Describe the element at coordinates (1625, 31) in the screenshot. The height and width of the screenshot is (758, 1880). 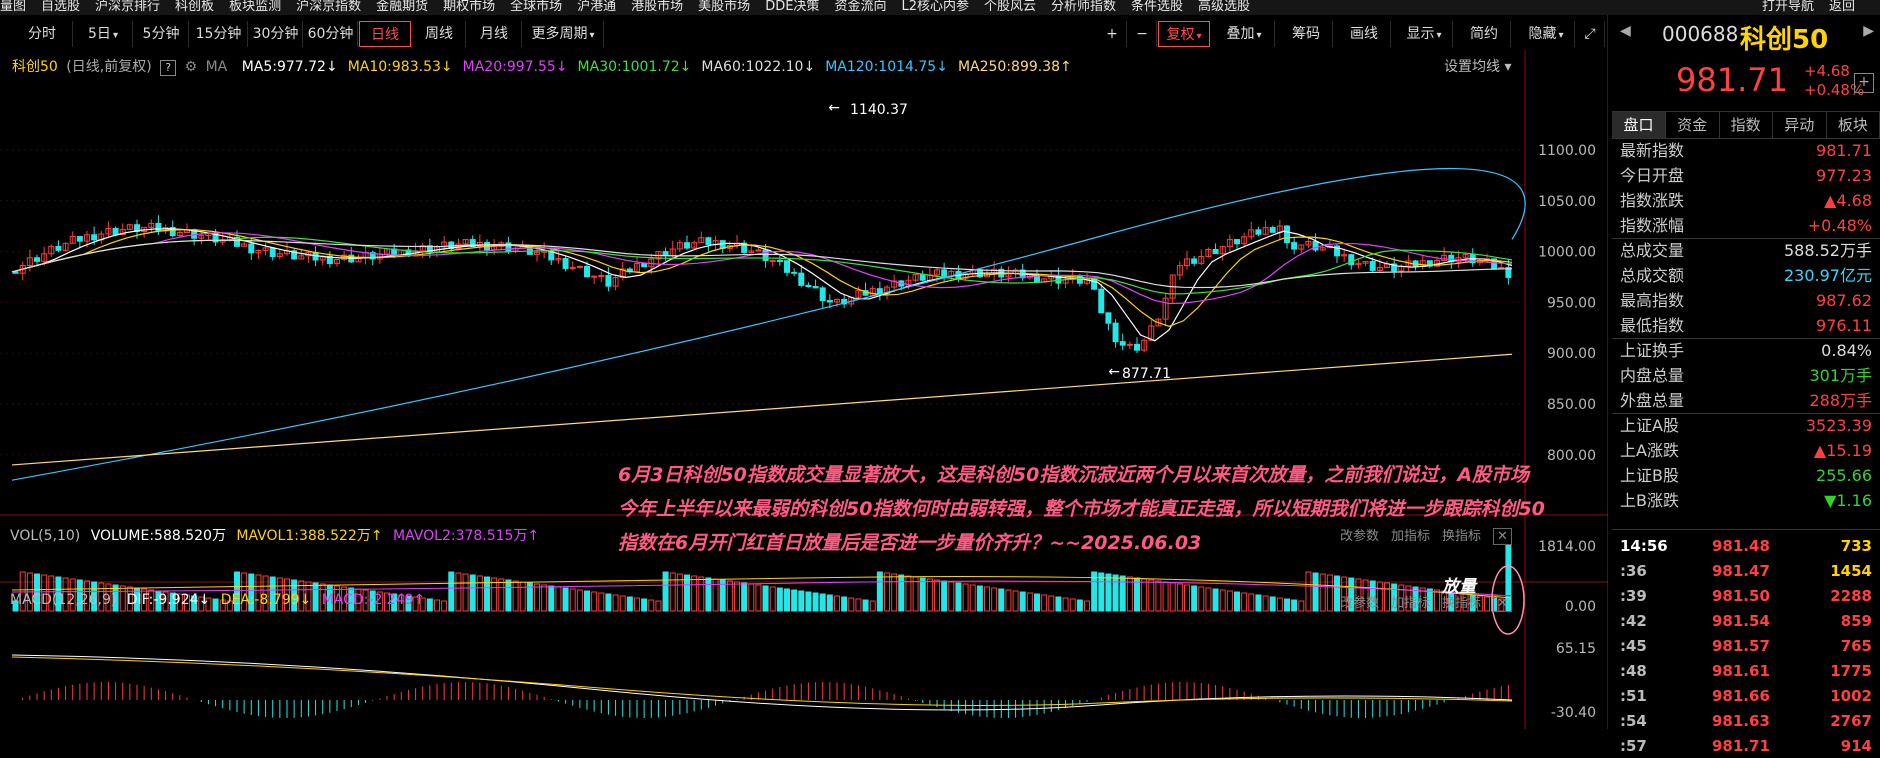
I see `prev-arrow-icon: ◀` at that location.